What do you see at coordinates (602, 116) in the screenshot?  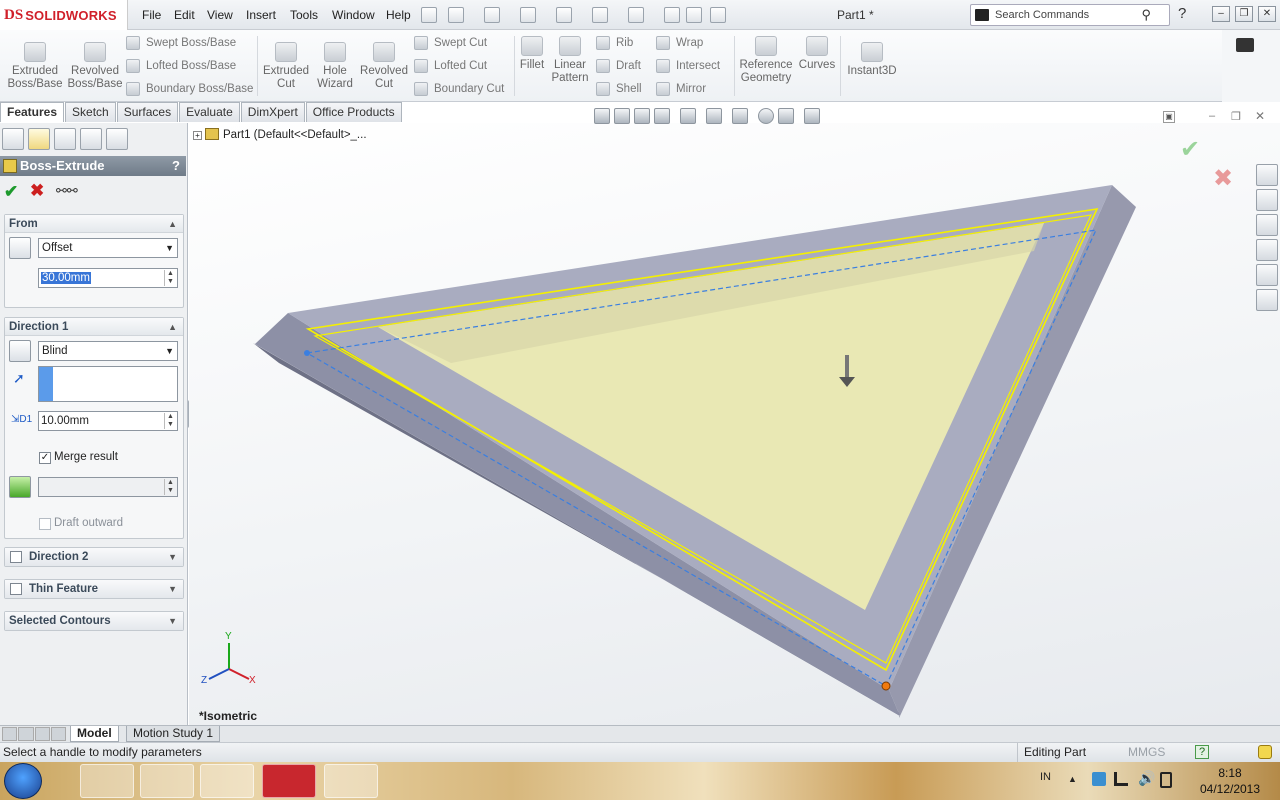 I see `zoom-to-fit-icon` at bounding box center [602, 116].